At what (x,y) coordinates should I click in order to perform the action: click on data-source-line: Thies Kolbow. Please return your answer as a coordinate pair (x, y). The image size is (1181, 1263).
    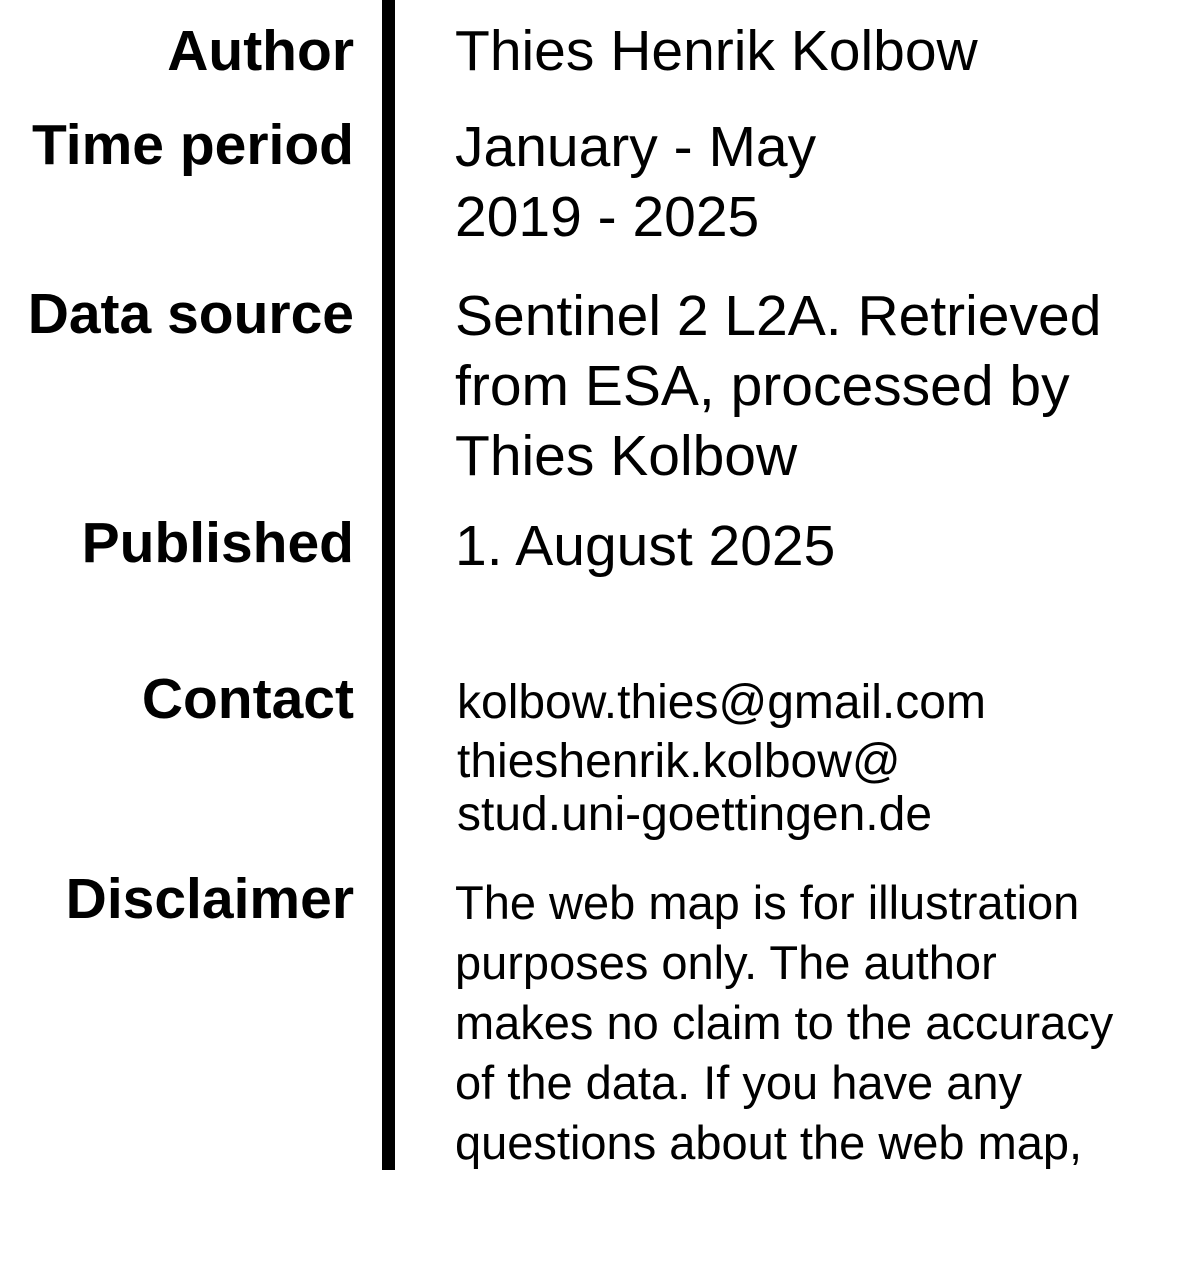
    Looking at the image, I should click on (626, 456).